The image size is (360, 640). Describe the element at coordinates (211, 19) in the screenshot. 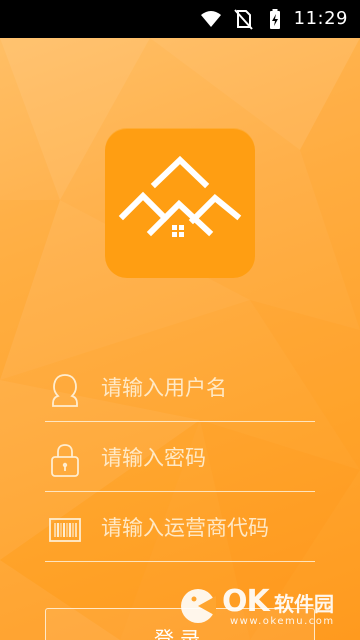

I see `wifi-icon` at that location.